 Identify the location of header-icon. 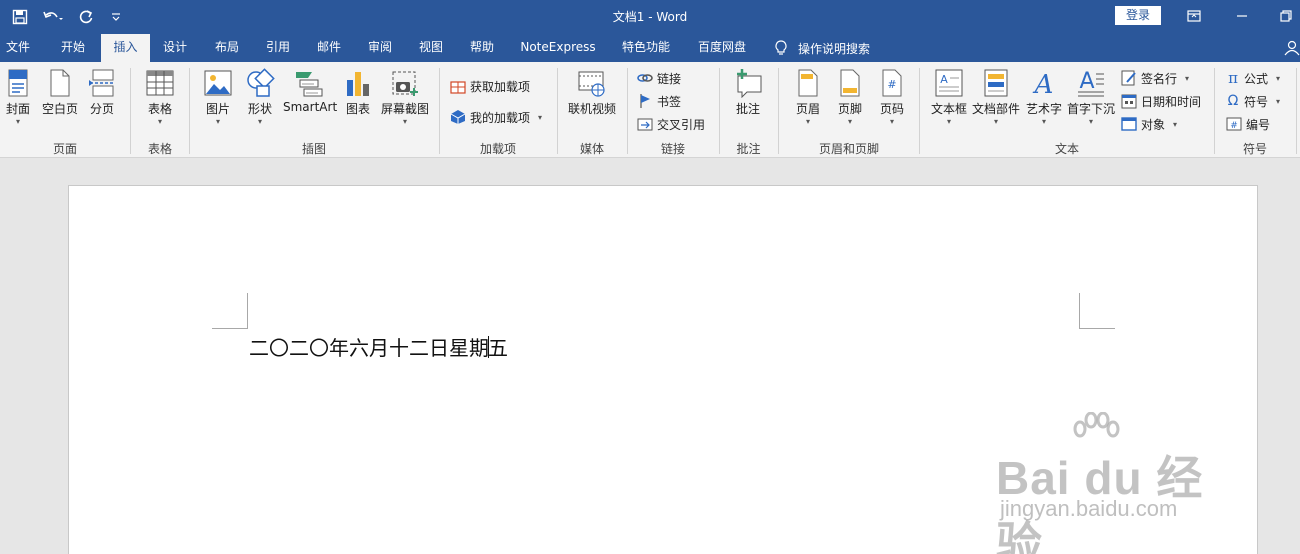
(808, 83).